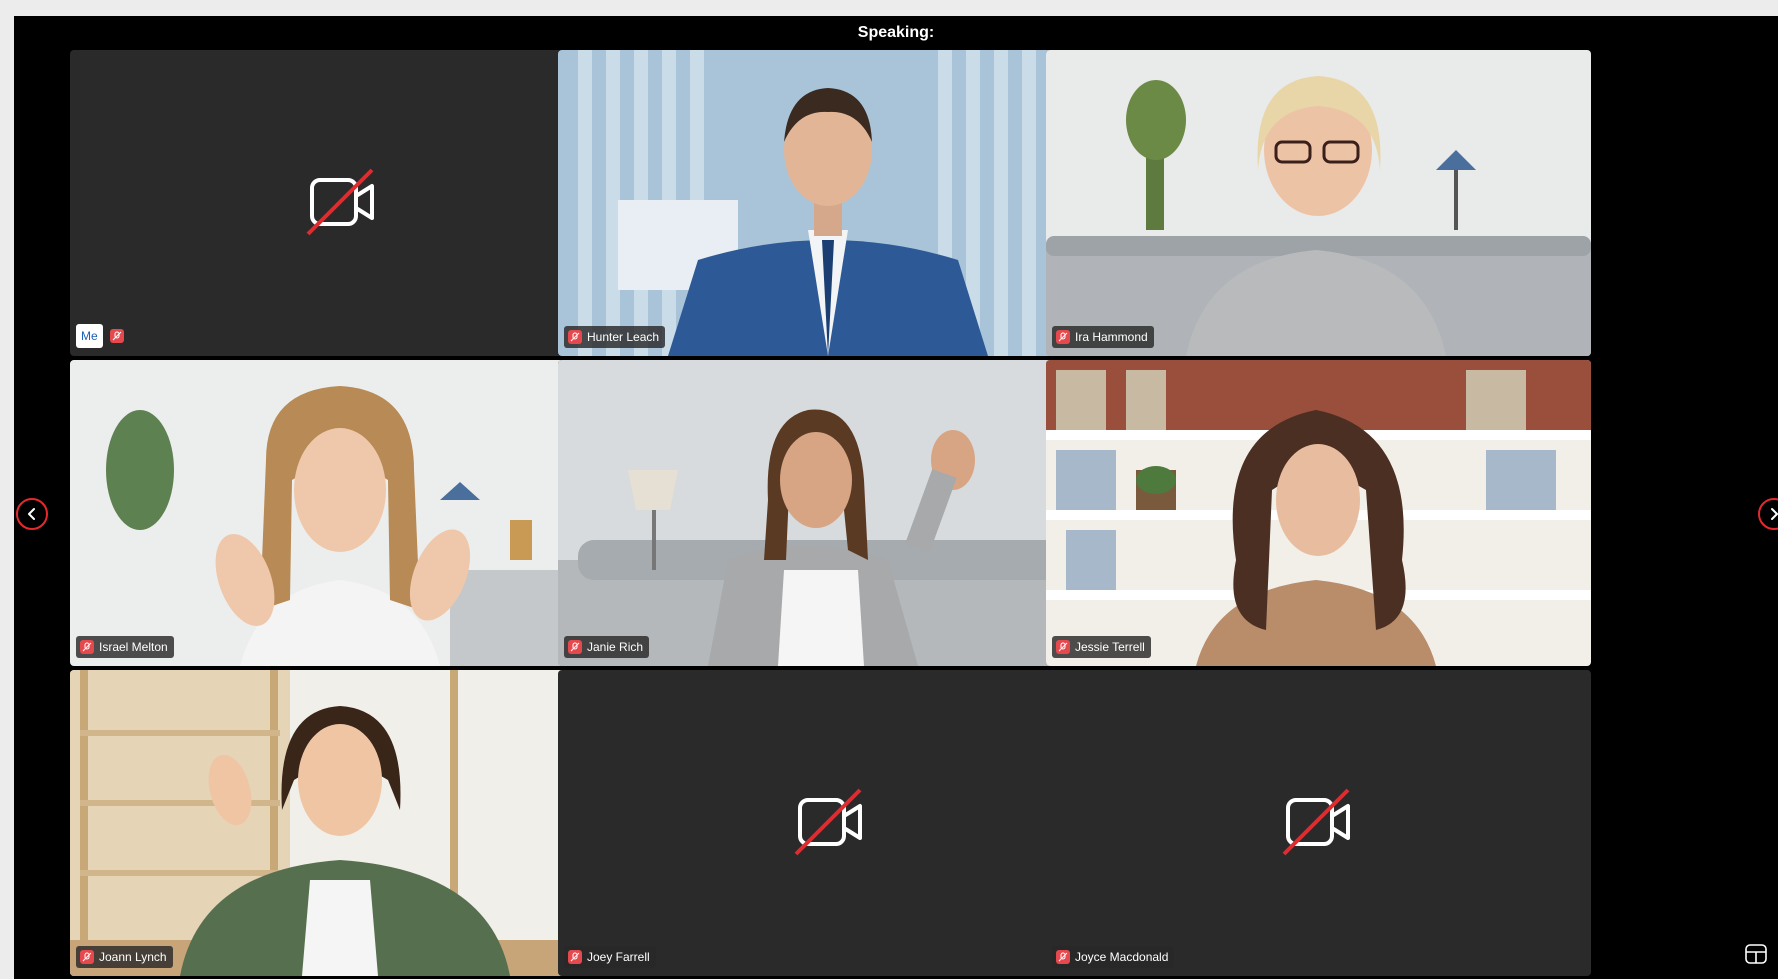  I want to click on participant-name: Jessie Terrell, so click(1110, 647).